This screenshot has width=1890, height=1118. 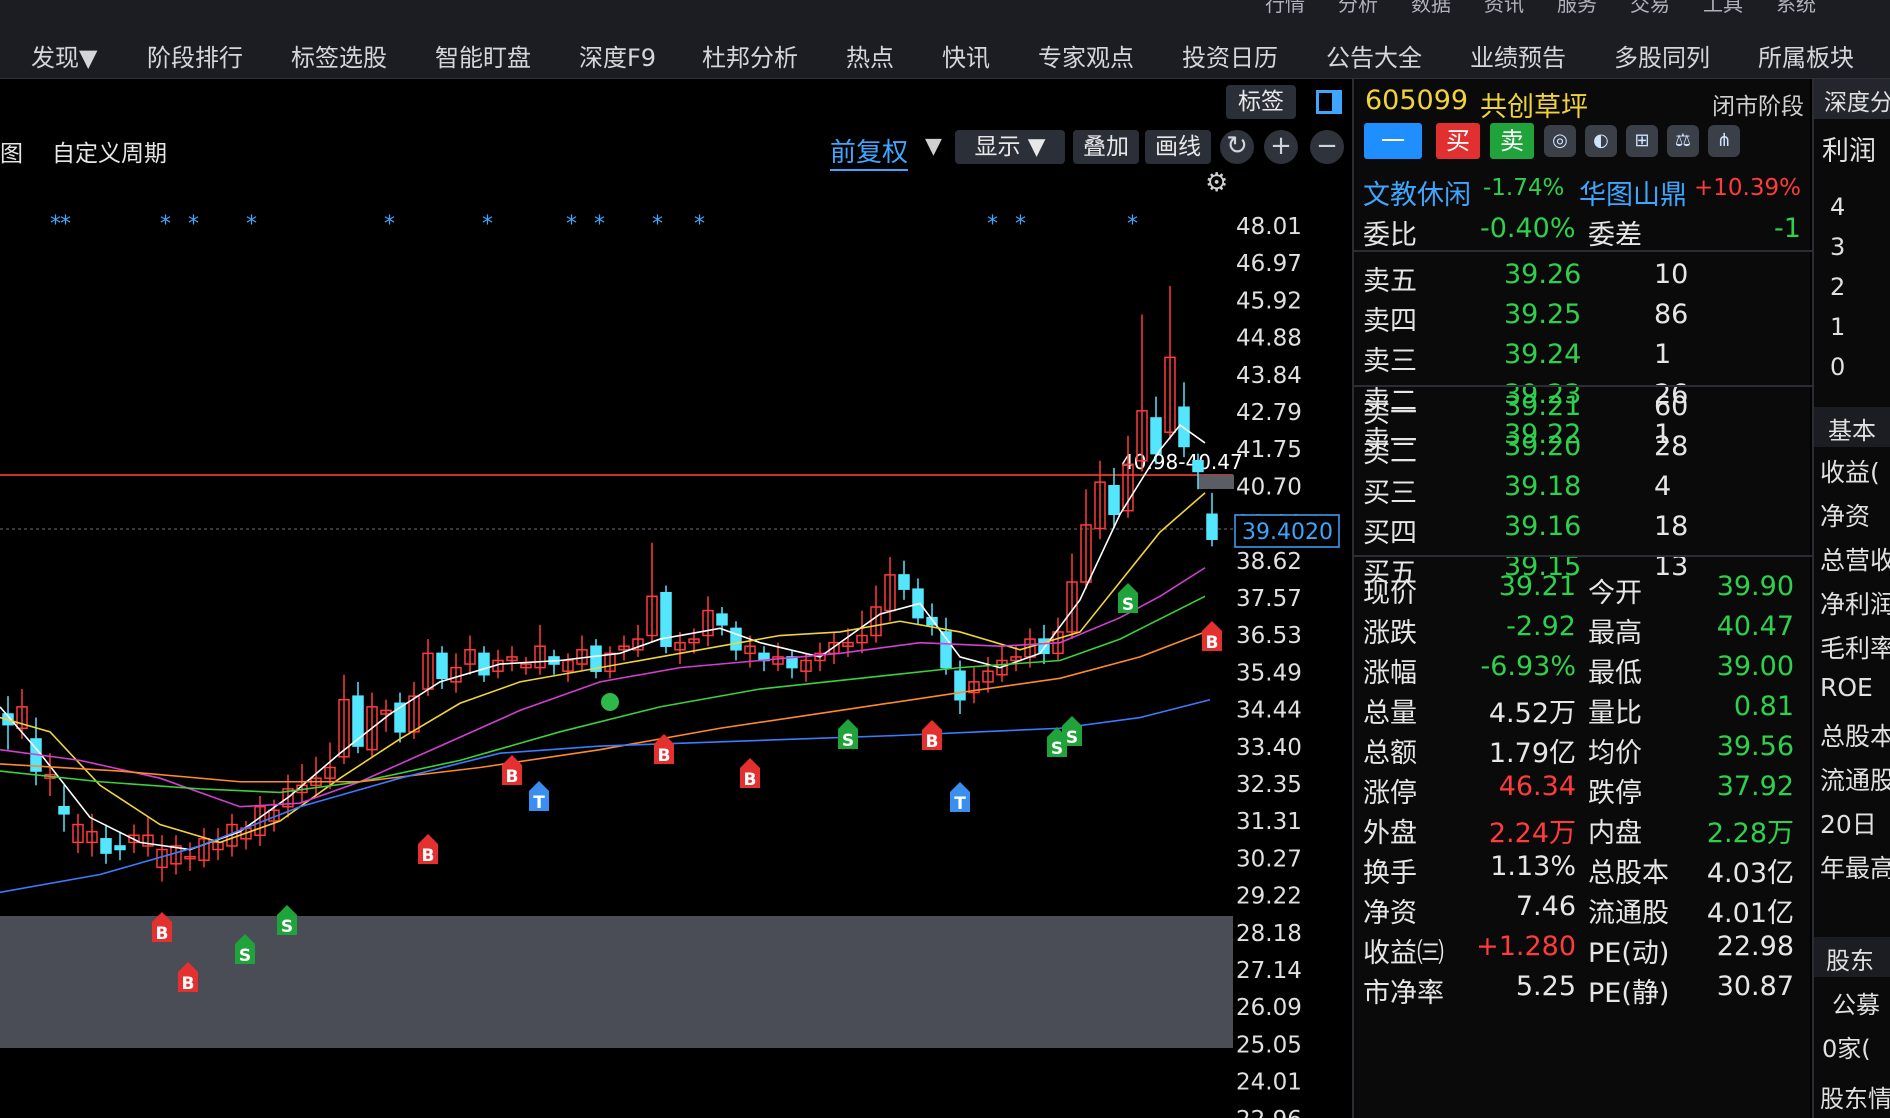 I want to click on period-partial-label: 图, so click(x=11, y=151).